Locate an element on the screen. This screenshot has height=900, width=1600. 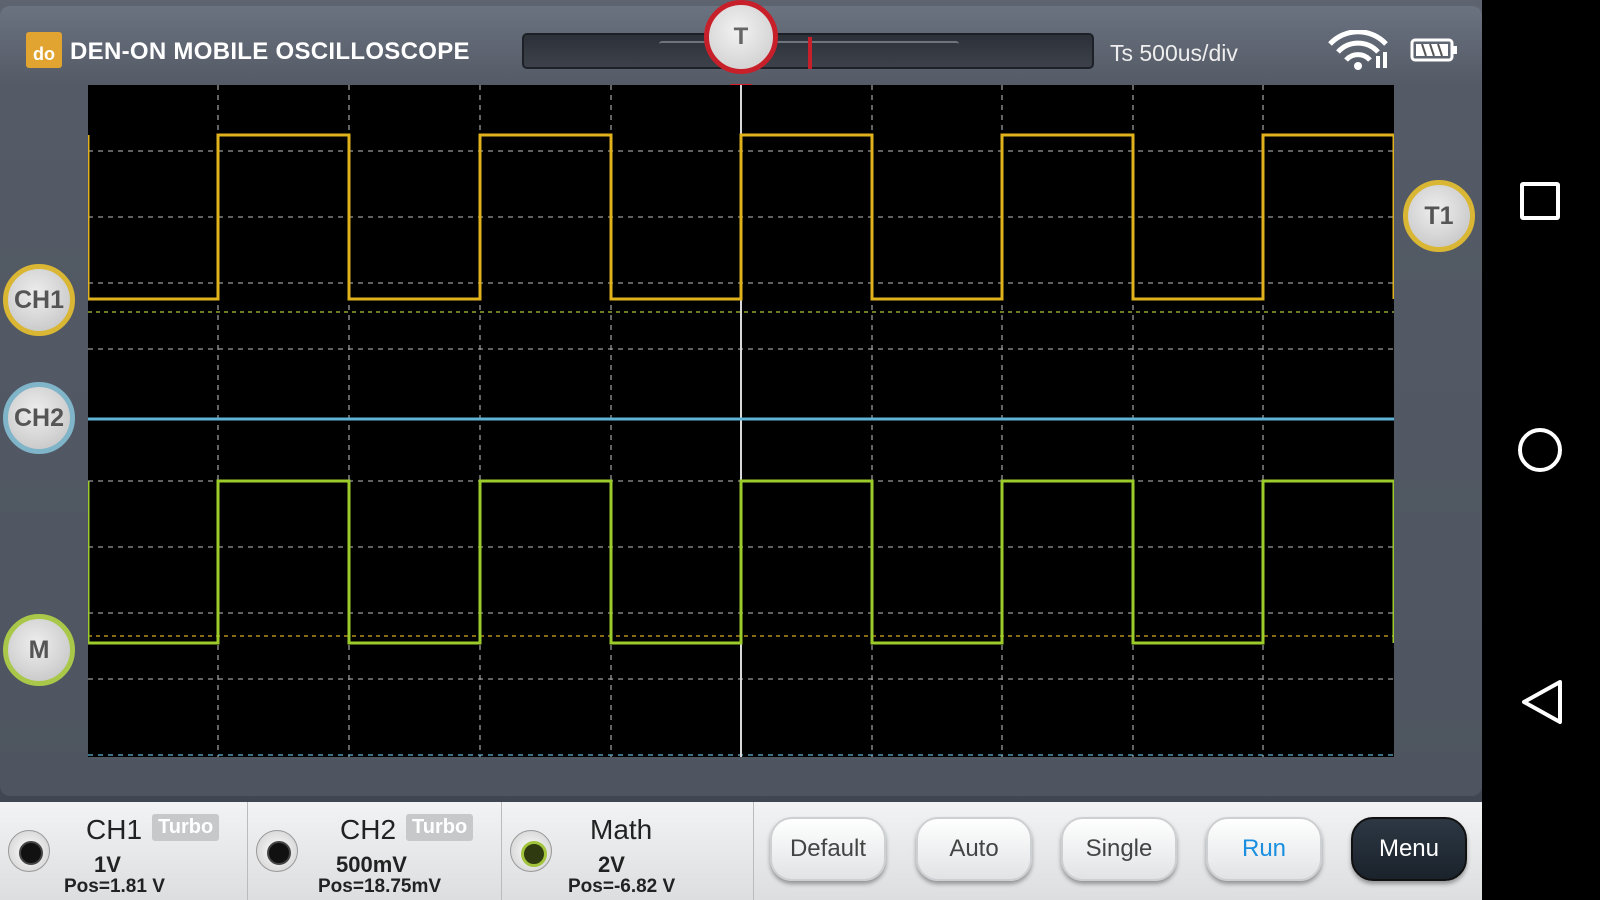
ch1-enable-toggle is located at coordinates (29, 851).